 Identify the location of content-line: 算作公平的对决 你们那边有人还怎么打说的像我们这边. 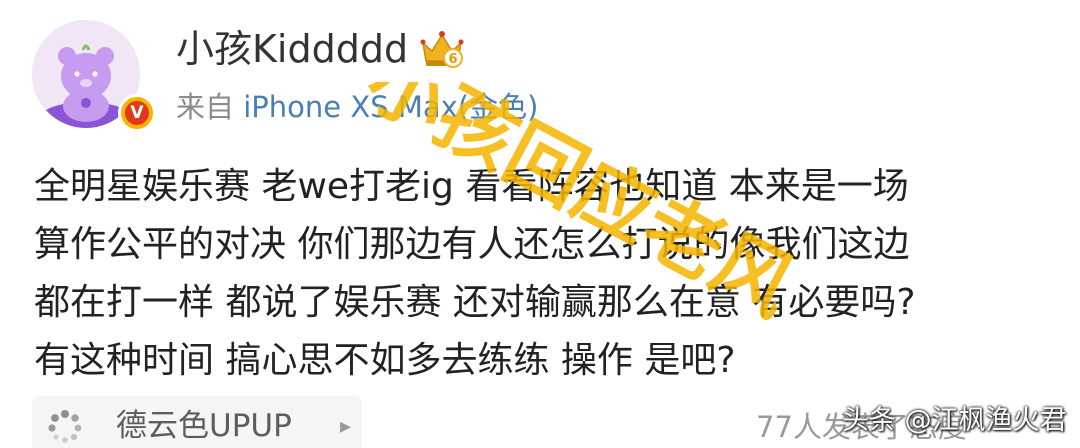
(472, 244).